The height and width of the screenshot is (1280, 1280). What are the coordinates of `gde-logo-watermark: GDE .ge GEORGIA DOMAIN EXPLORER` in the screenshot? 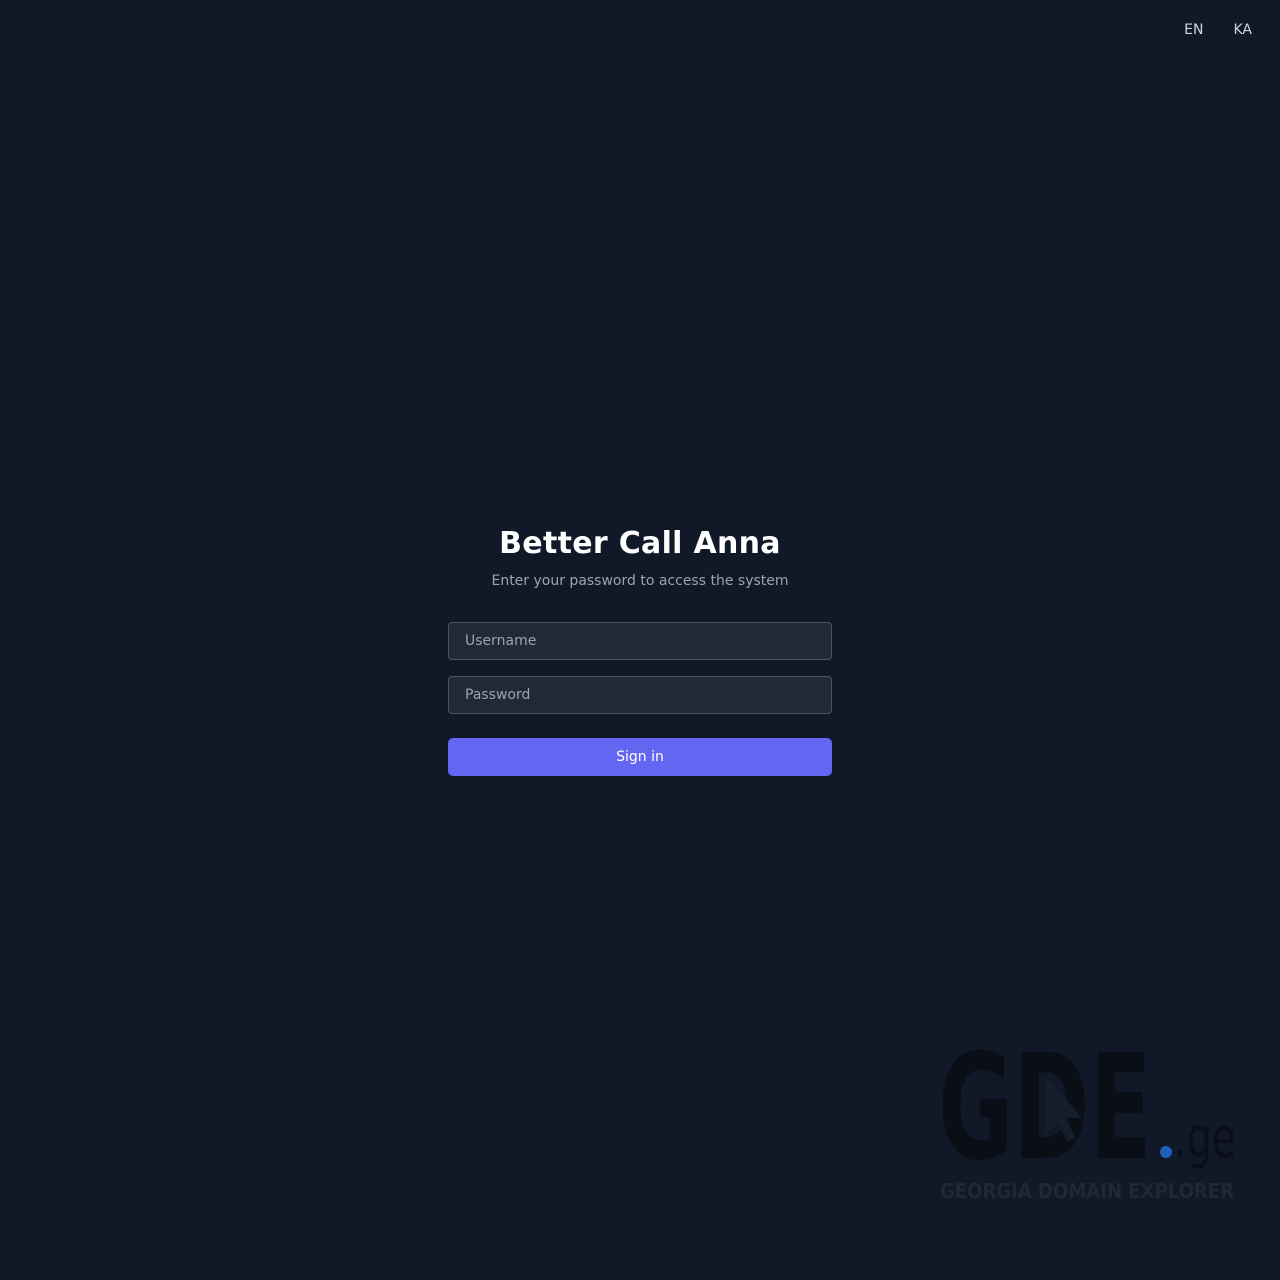 It's located at (1087, 1116).